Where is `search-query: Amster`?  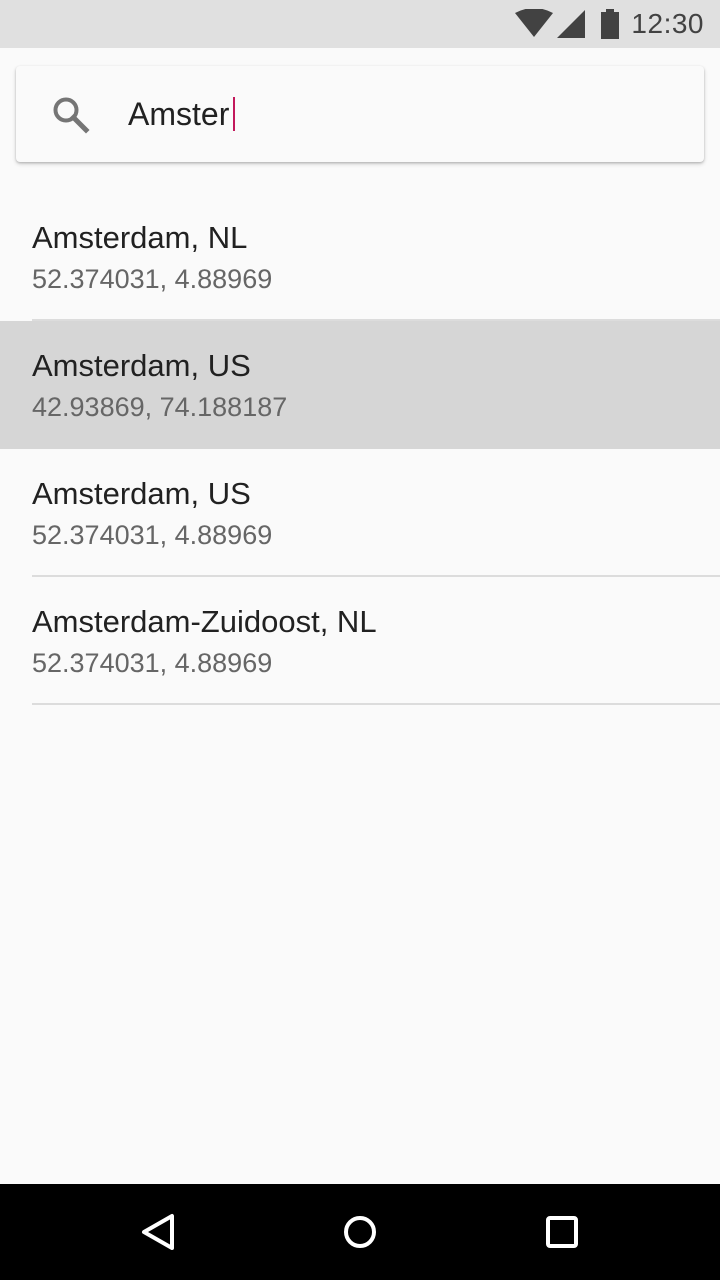 search-query: Amster is located at coordinates (179, 113).